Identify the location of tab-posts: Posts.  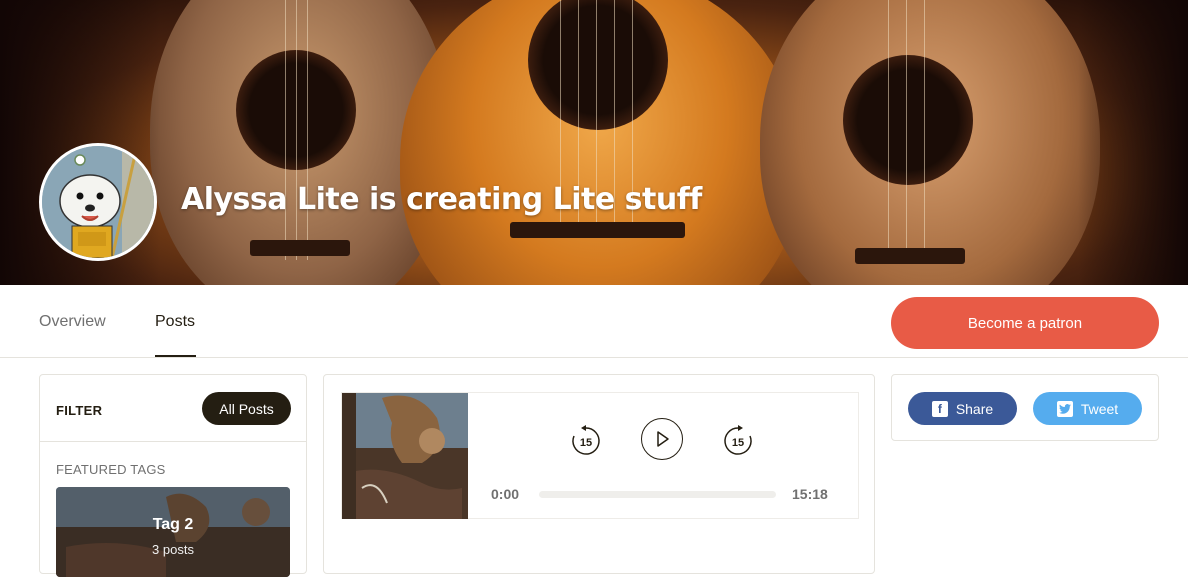
(175, 322).